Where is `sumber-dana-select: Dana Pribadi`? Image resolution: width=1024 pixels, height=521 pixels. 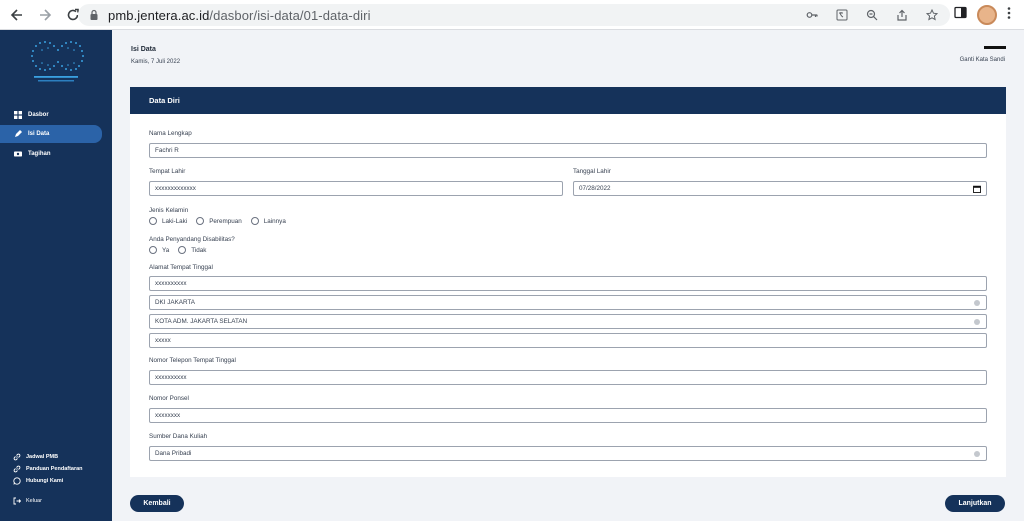
sumber-dana-select: Dana Pribadi is located at coordinates (568, 453).